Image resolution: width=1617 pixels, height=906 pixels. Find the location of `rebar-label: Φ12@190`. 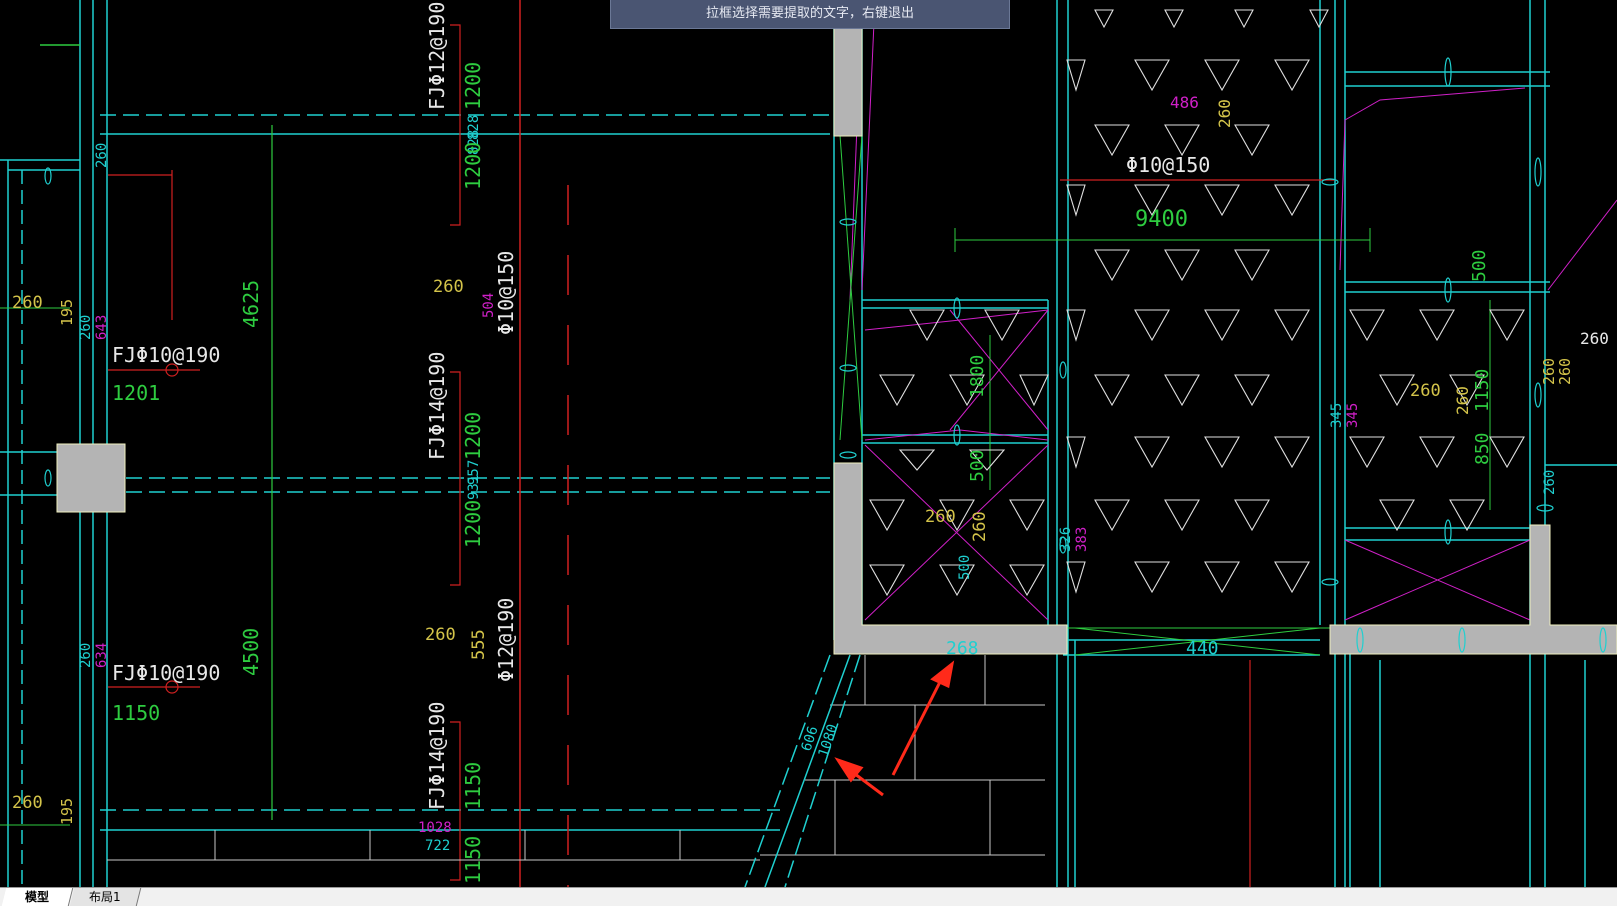

rebar-label: Φ12@190 is located at coordinates (506, 640).